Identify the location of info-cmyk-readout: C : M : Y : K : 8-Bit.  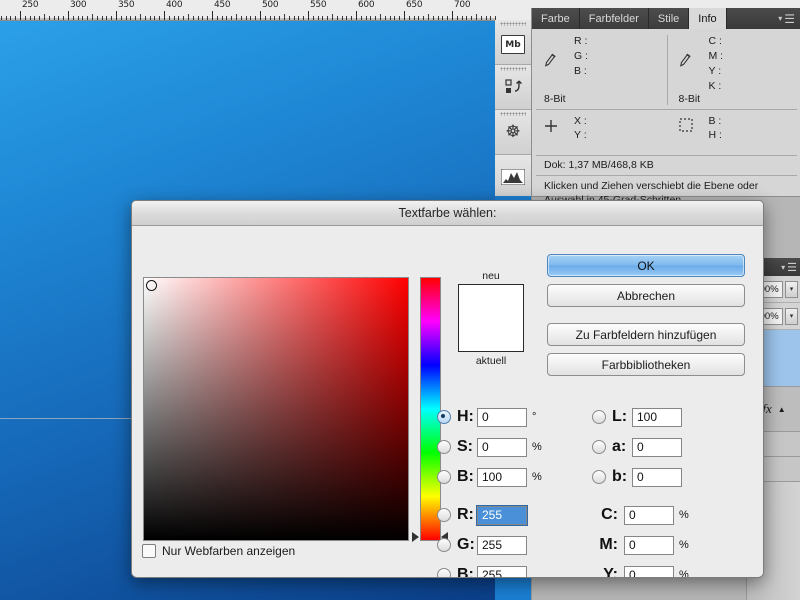
(733, 71).